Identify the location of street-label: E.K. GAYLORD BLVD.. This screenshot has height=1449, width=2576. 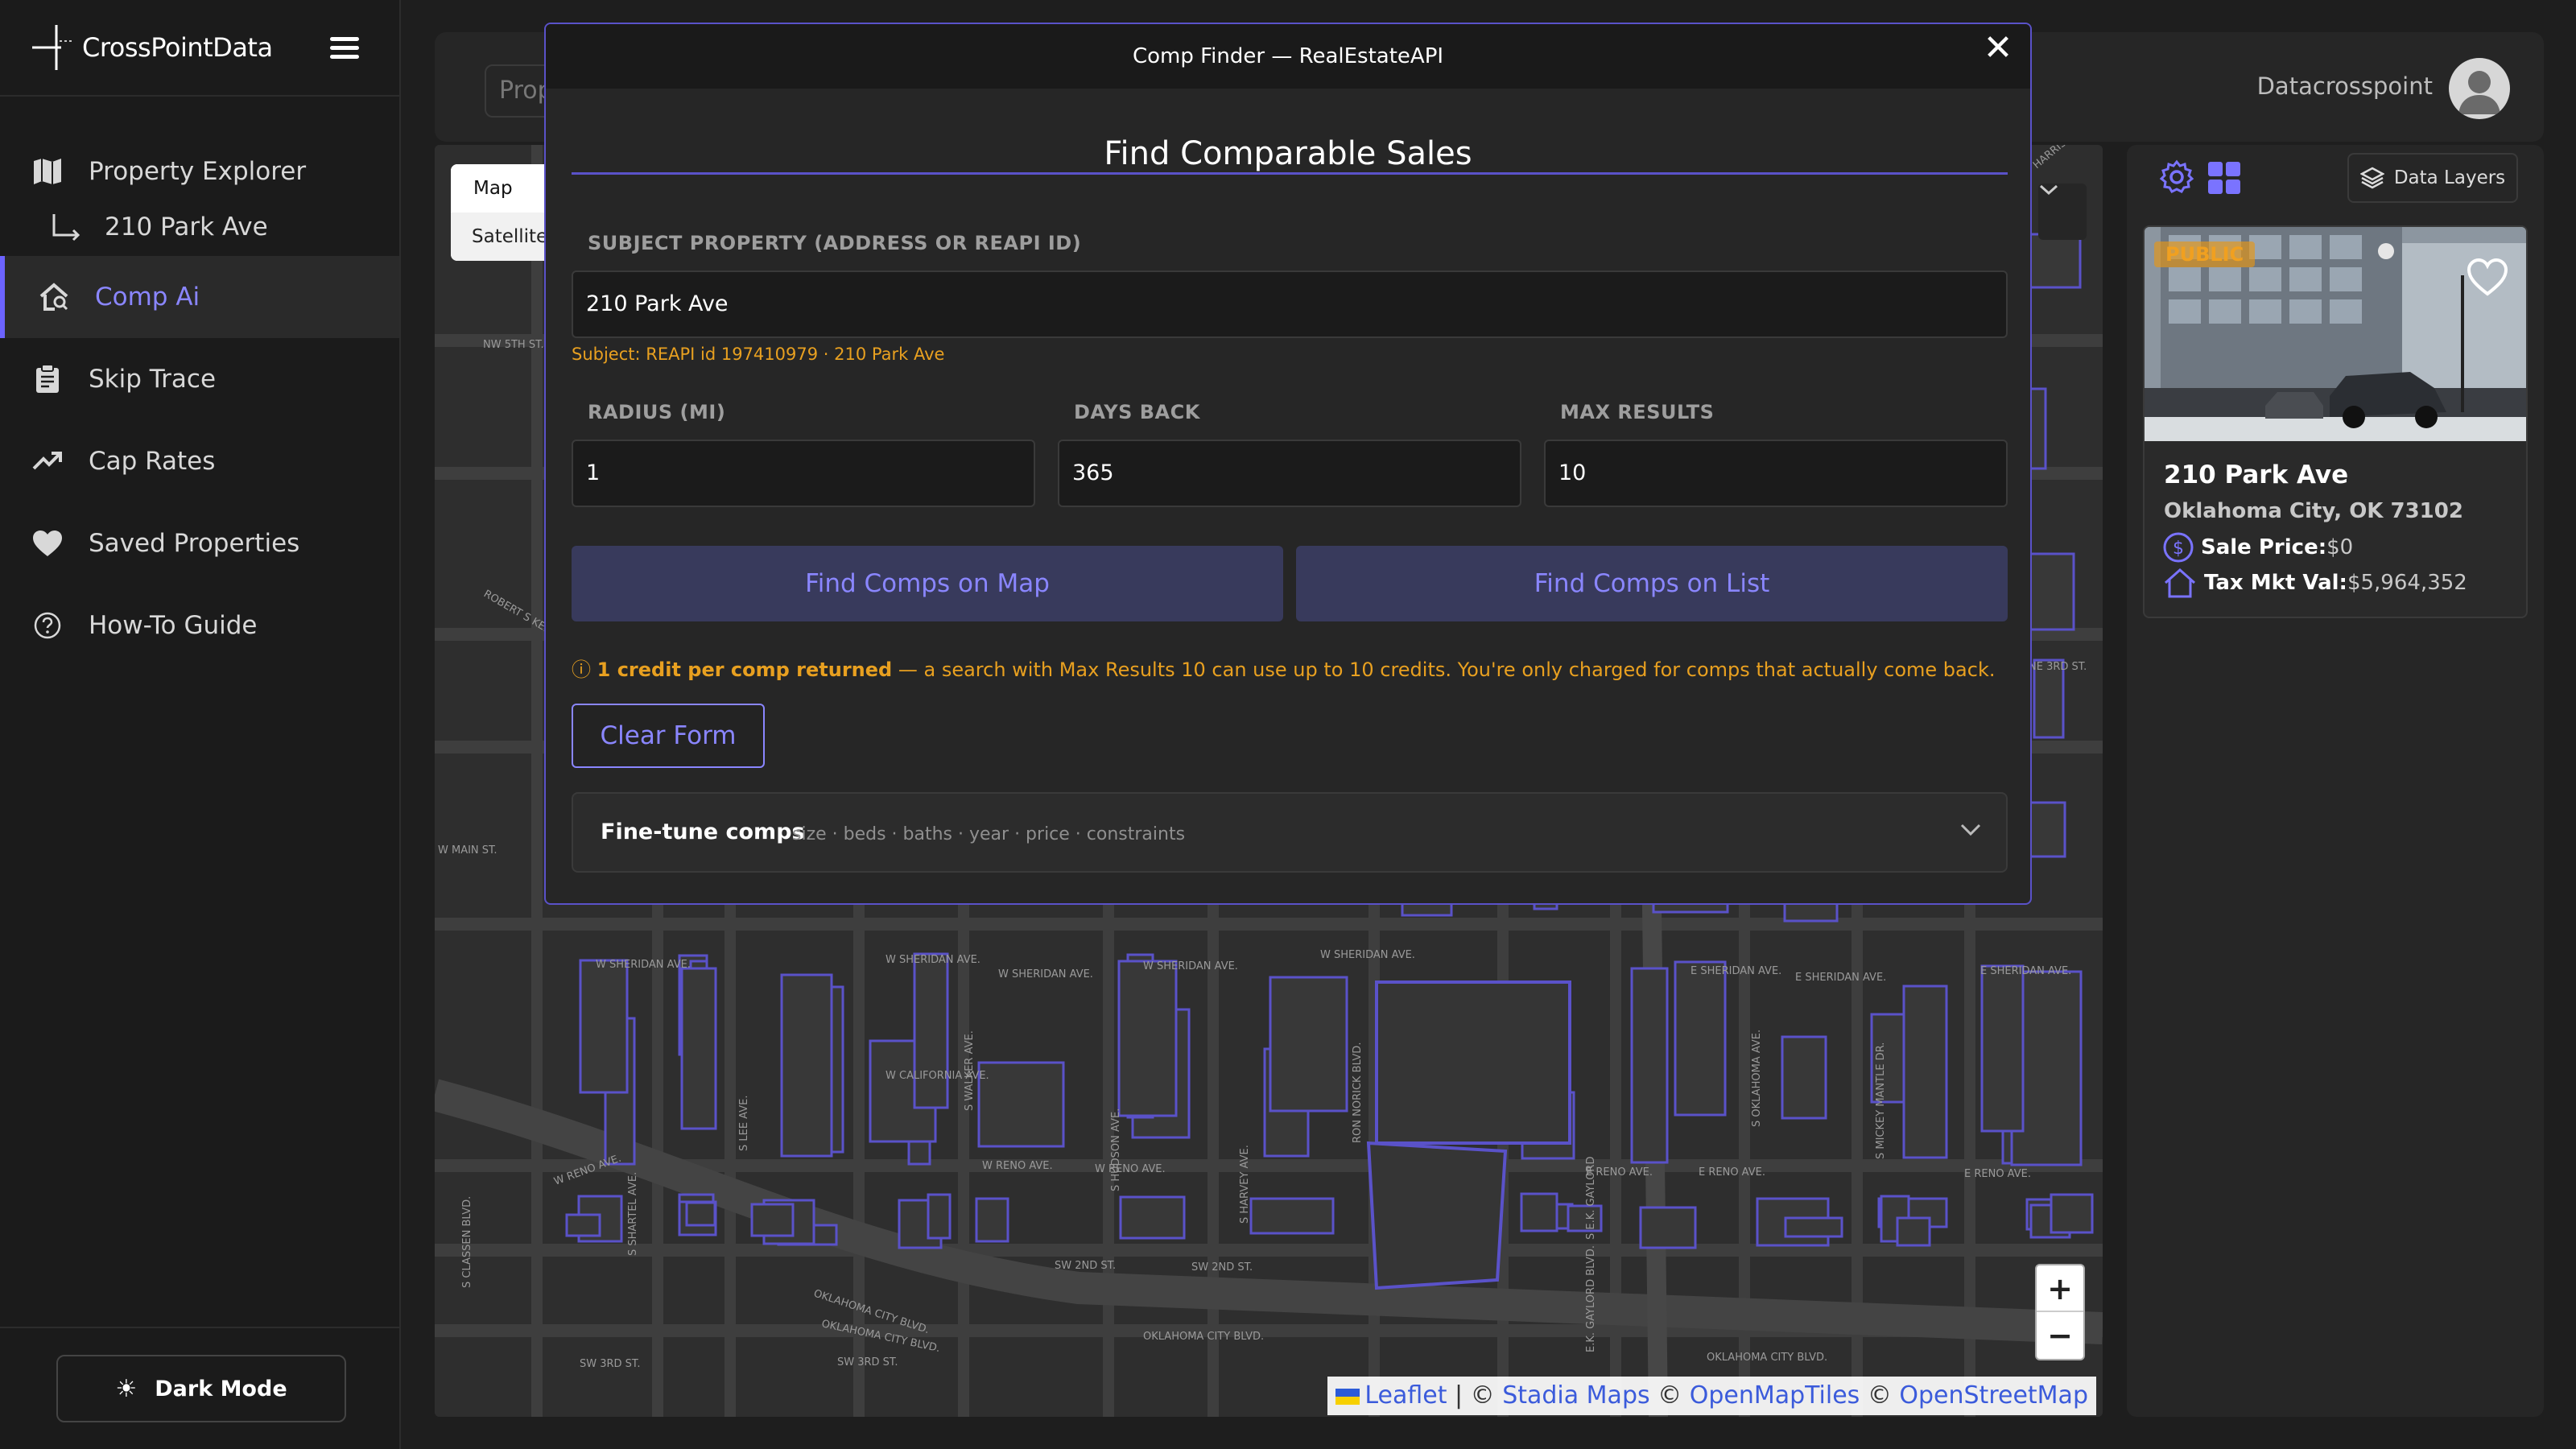
(1591, 1298).